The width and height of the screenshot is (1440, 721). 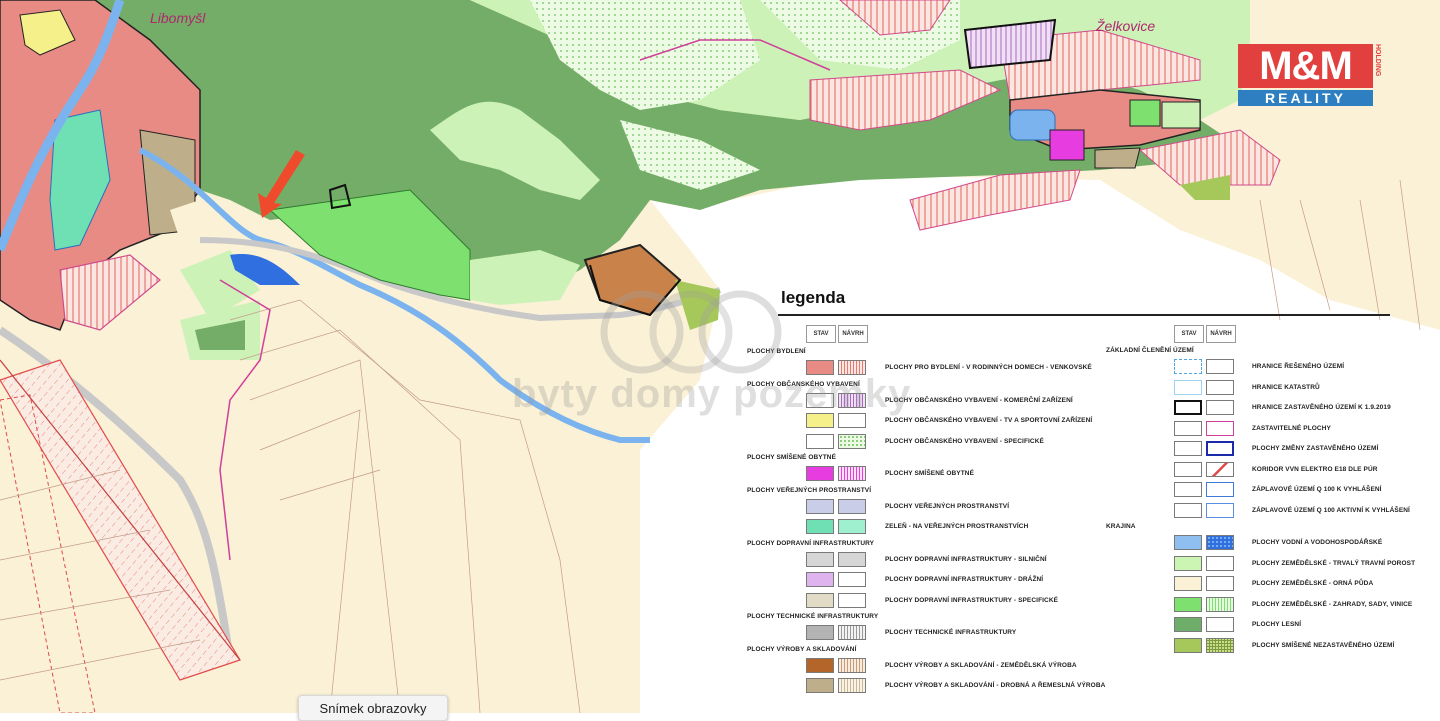 I want to click on legend-right-navrh-header: NÁVRH, so click(x=1221, y=334).